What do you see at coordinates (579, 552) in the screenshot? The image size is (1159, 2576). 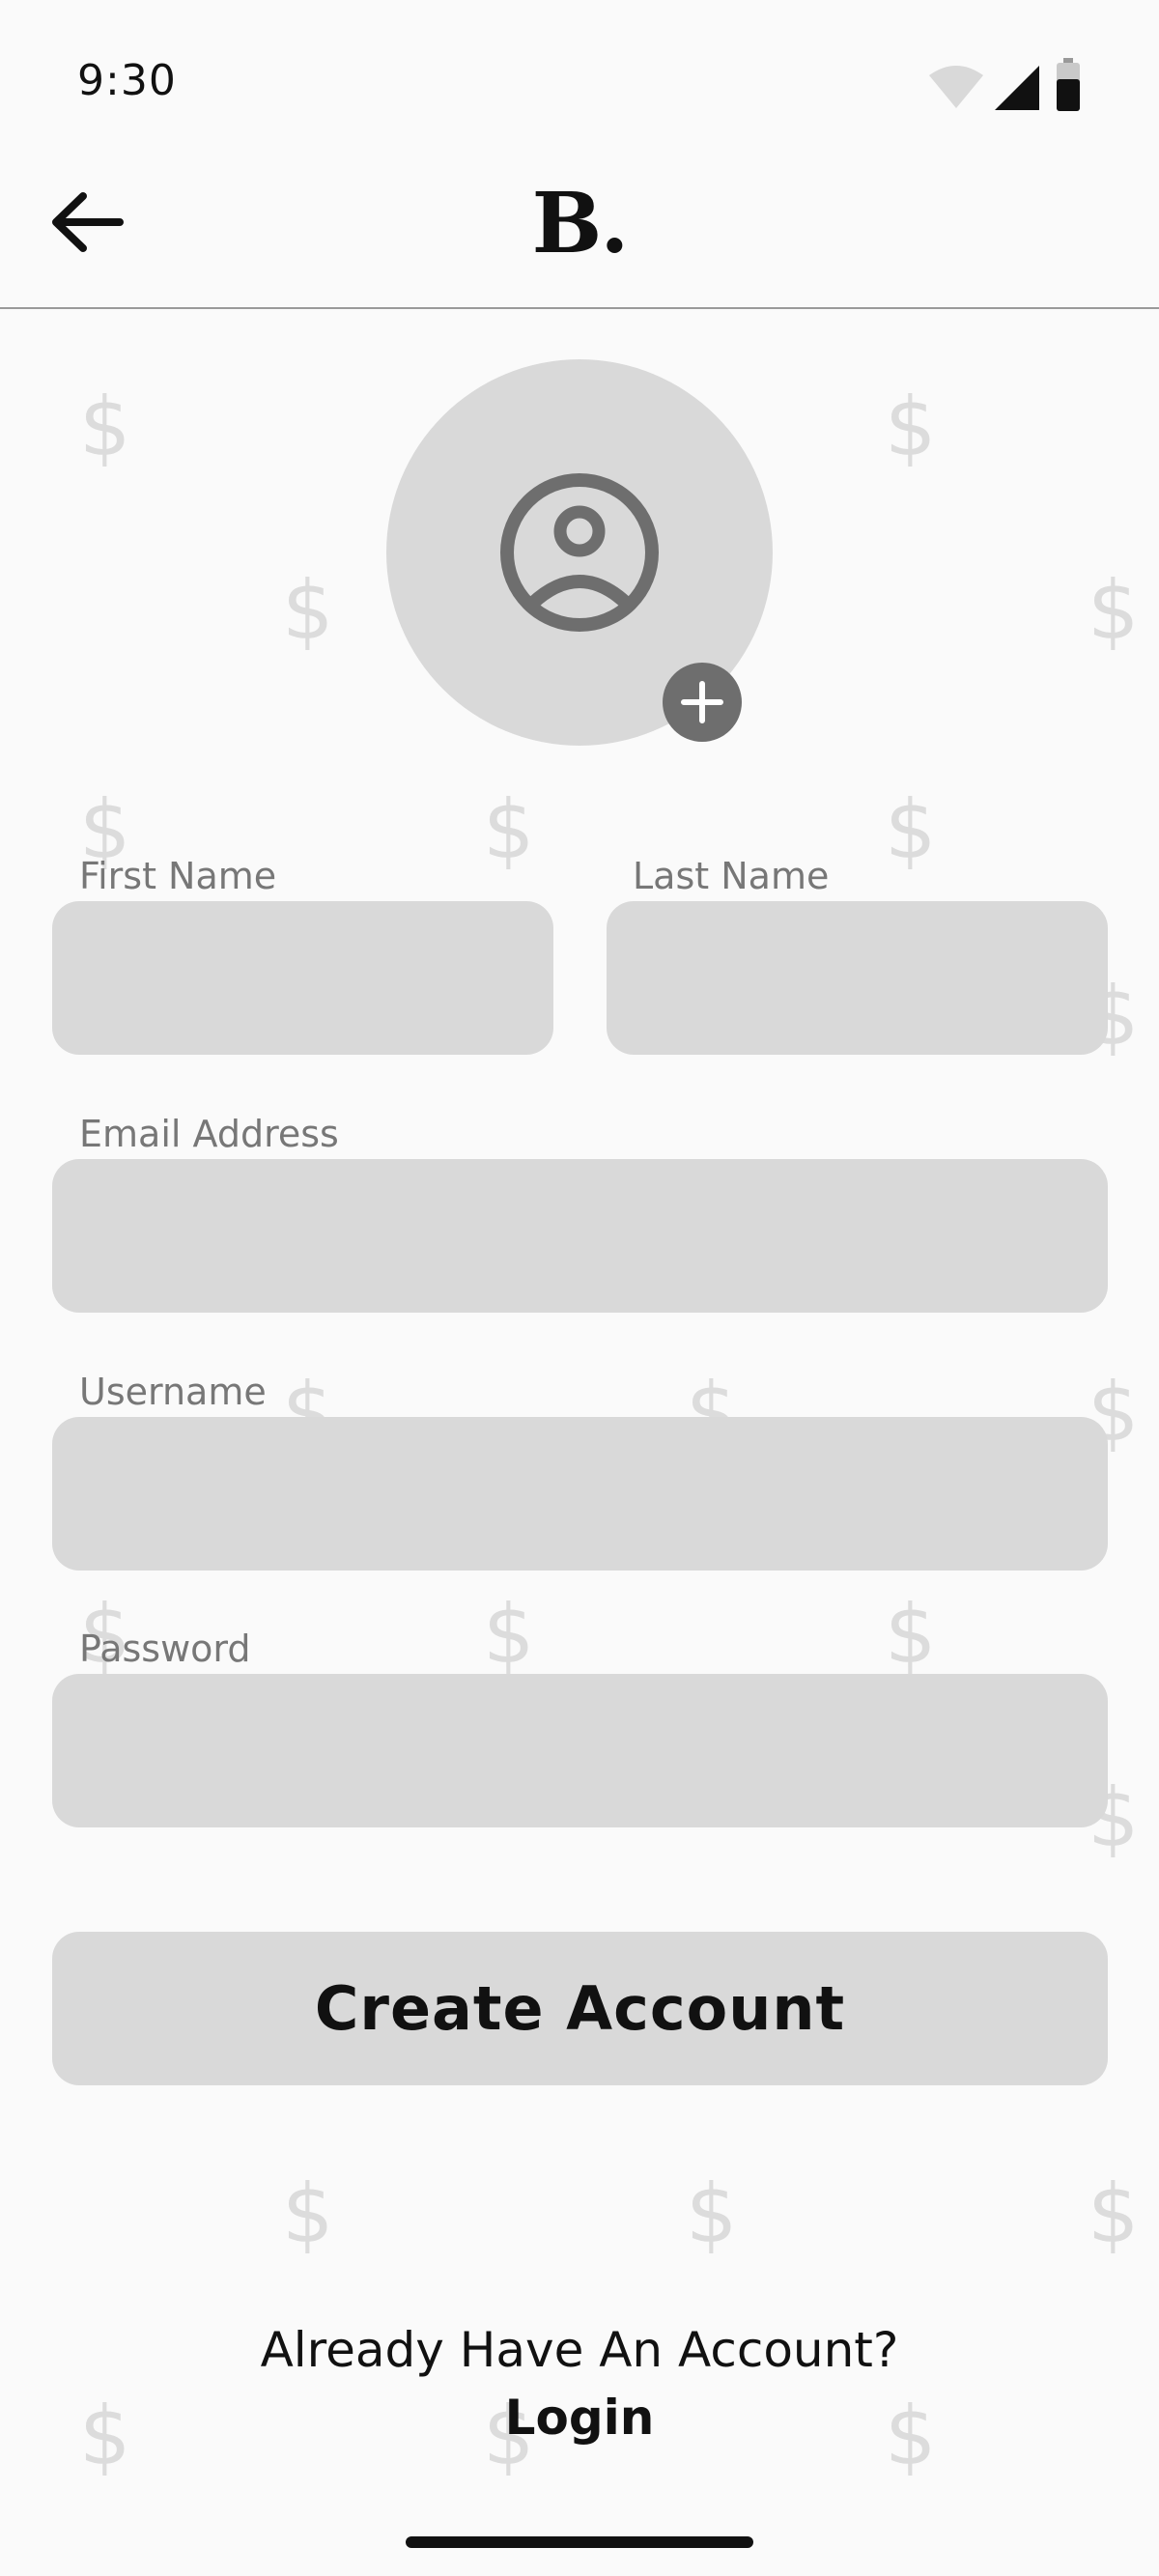 I see `user-circle-icon` at bounding box center [579, 552].